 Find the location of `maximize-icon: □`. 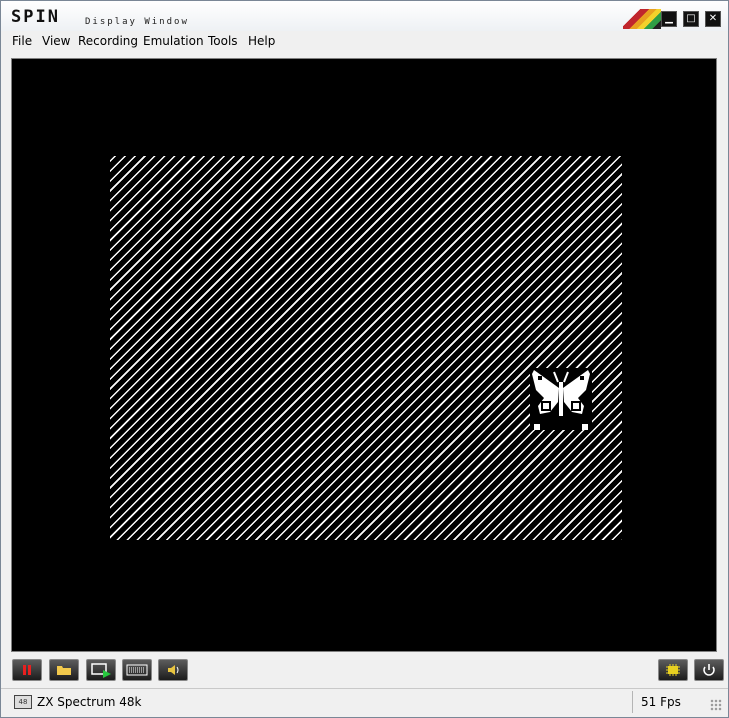

maximize-icon: □ is located at coordinates (691, 18).